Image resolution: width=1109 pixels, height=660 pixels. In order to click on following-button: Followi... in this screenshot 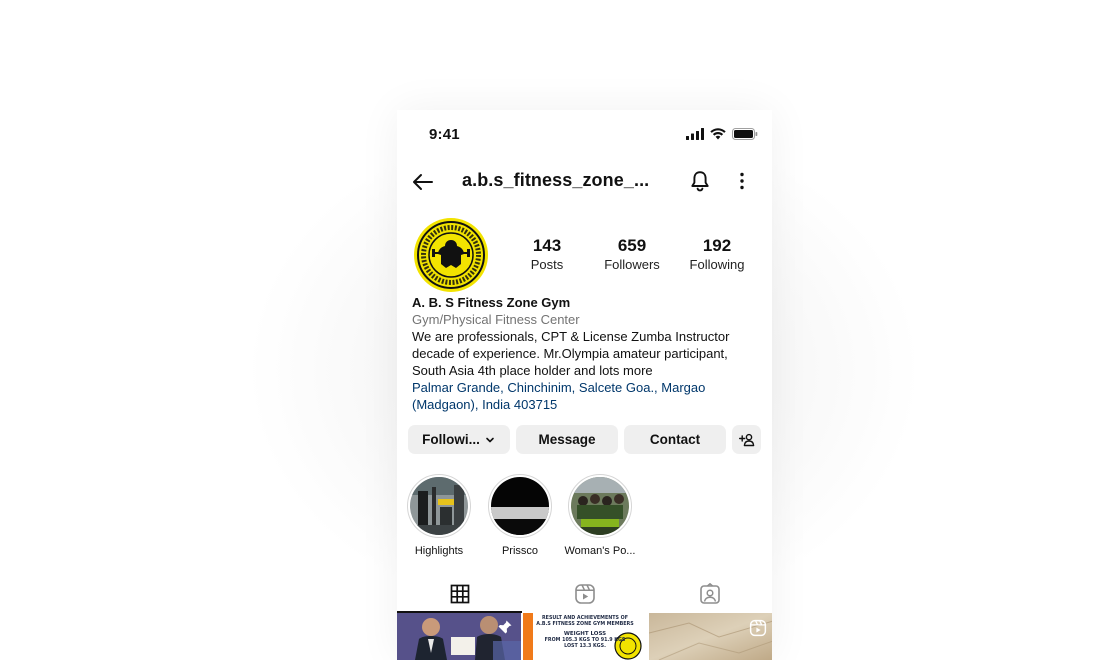, I will do `click(459, 439)`.